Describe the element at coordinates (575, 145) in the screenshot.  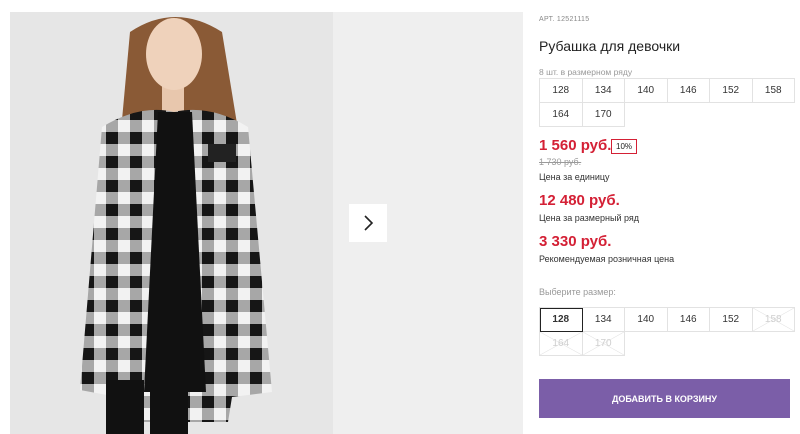
I see `unit-price: 1 560 руб.` at that location.